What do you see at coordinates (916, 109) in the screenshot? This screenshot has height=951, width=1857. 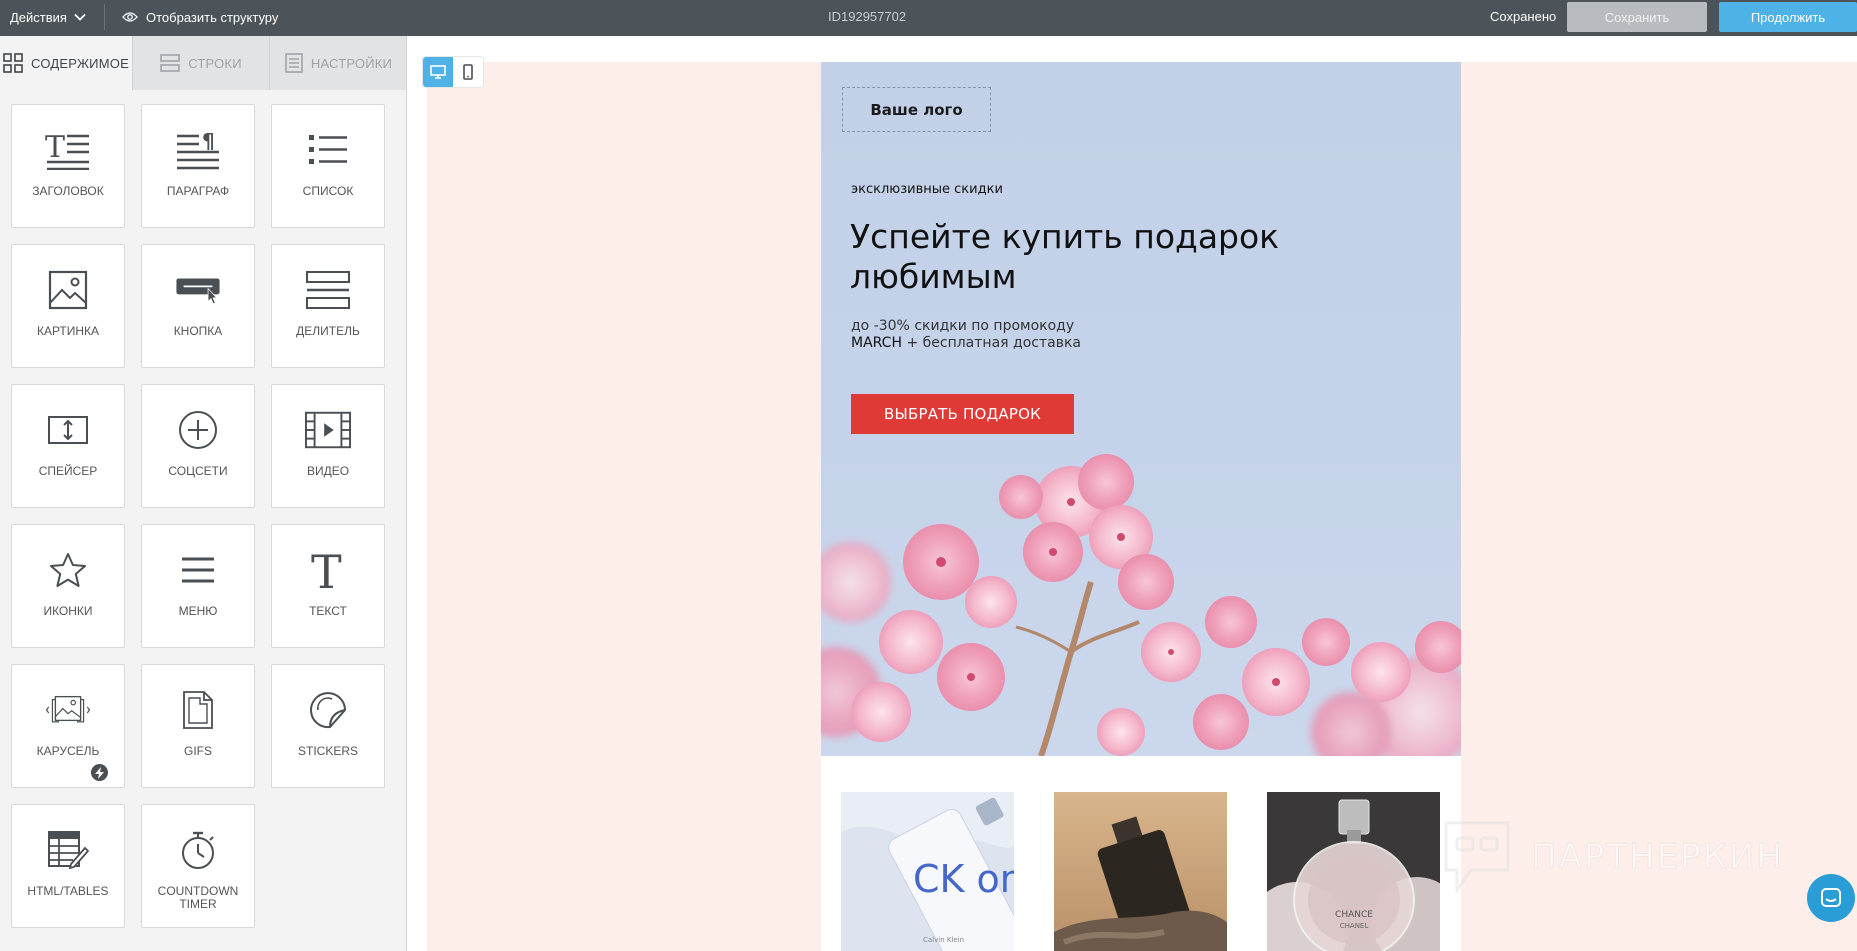 I see `logo-placeholder: Ваше лого` at bounding box center [916, 109].